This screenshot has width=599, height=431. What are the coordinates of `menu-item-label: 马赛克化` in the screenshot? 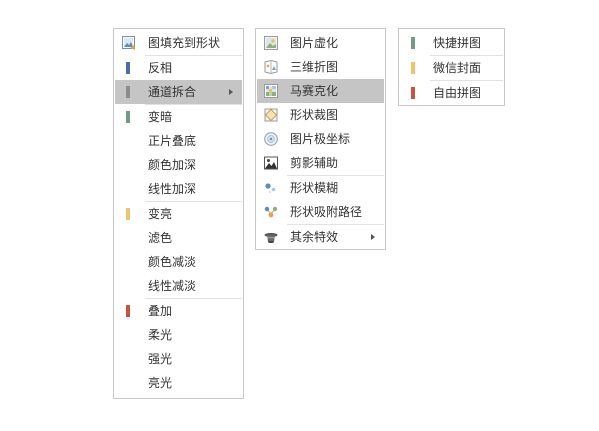 It's located at (314, 91).